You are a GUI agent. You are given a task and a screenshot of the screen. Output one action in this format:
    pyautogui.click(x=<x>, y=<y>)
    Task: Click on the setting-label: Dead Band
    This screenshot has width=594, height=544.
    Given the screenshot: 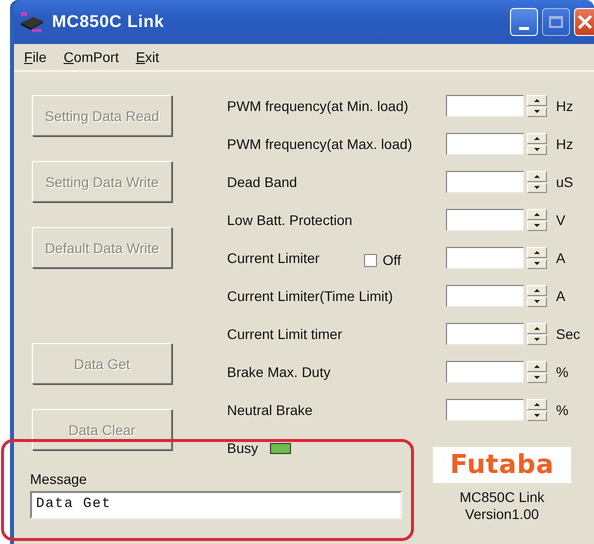 What is the action you would take?
    pyautogui.click(x=262, y=182)
    